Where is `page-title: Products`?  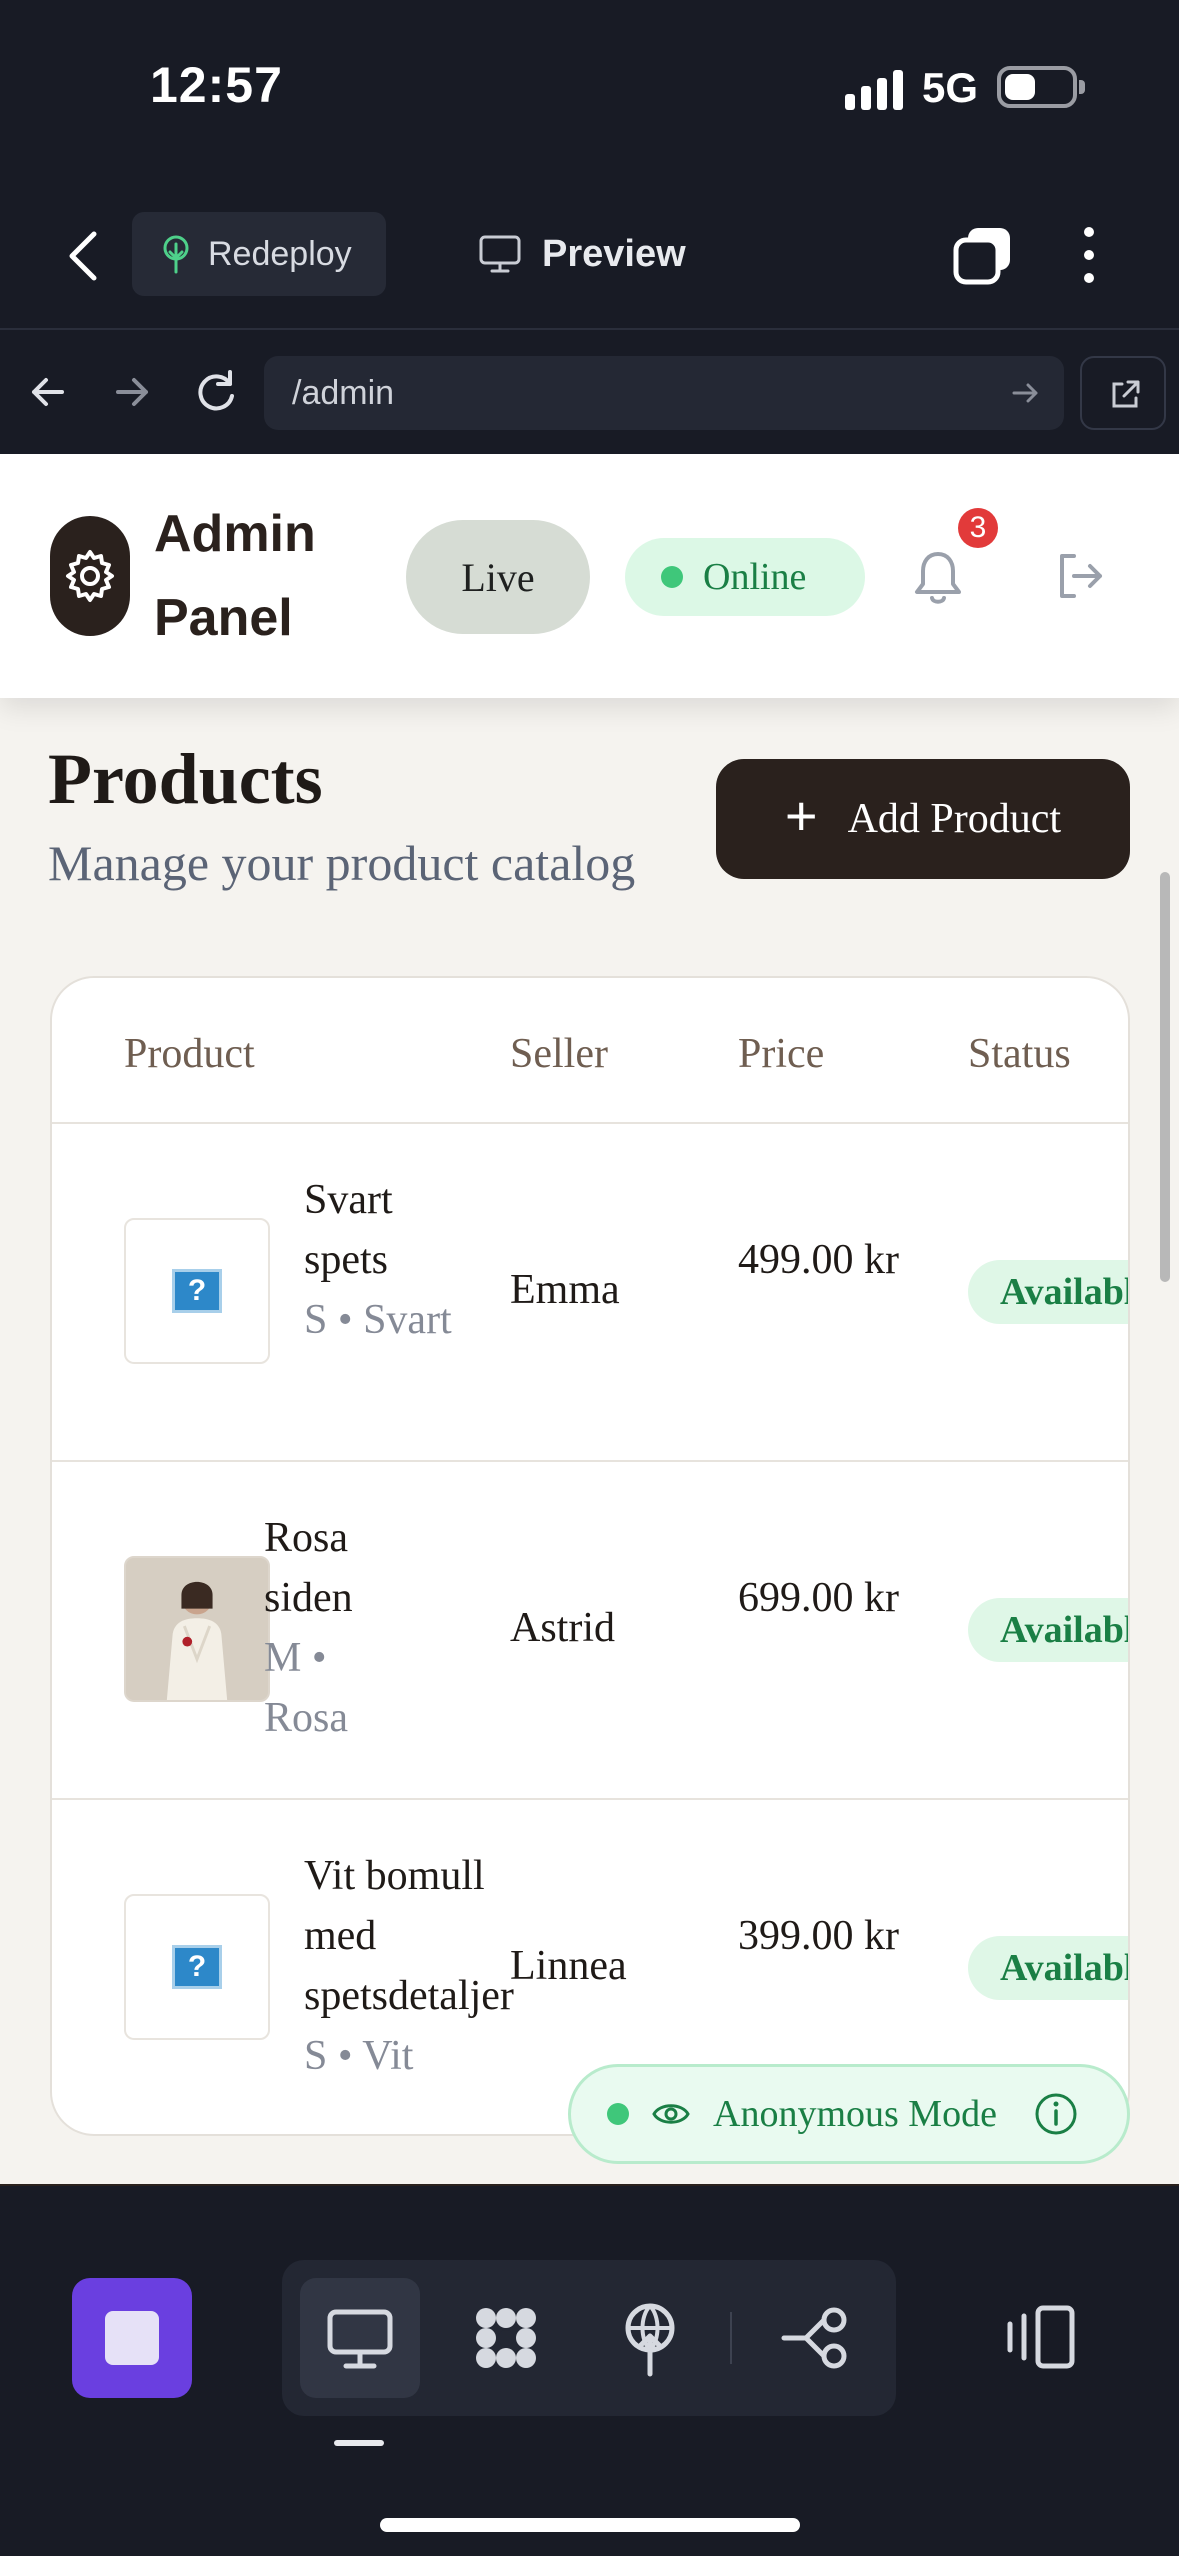
page-title: Products is located at coordinates (185, 779).